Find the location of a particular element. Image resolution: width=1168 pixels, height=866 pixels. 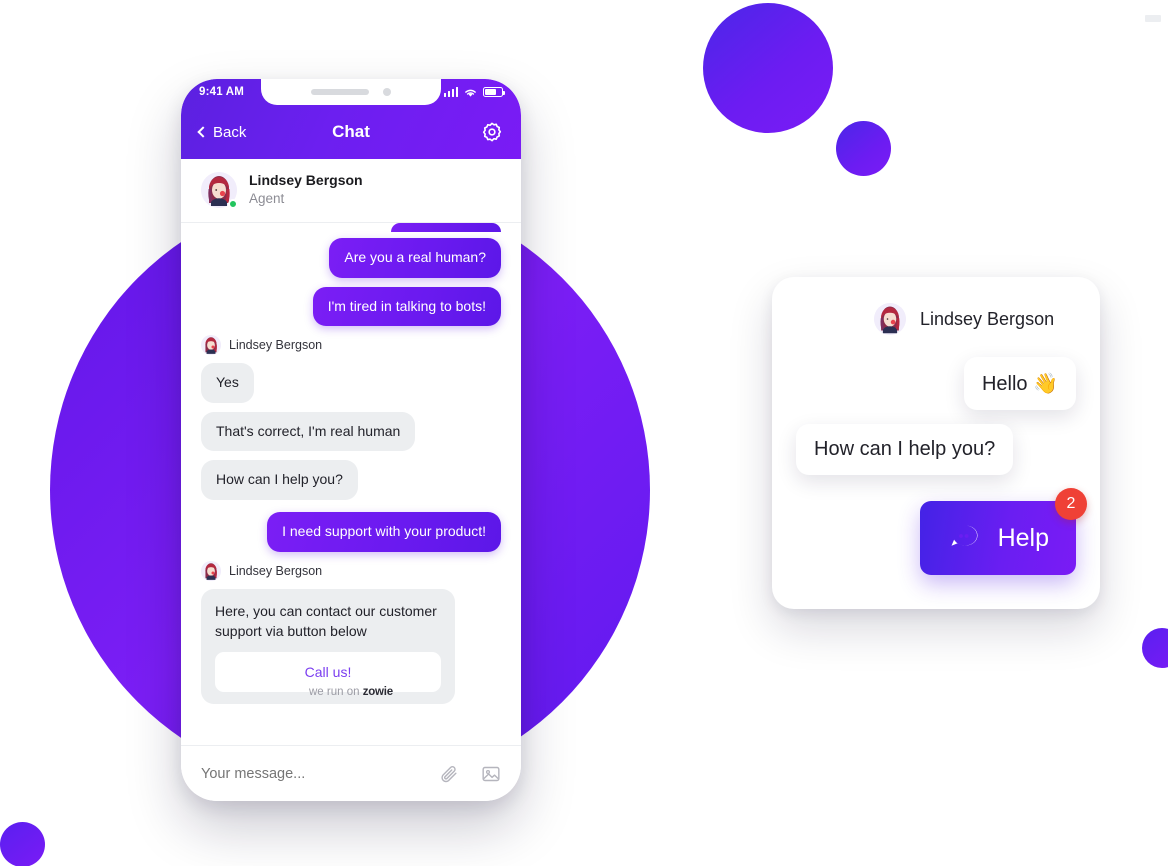

chevron-left-icon is located at coordinates (203, 132).